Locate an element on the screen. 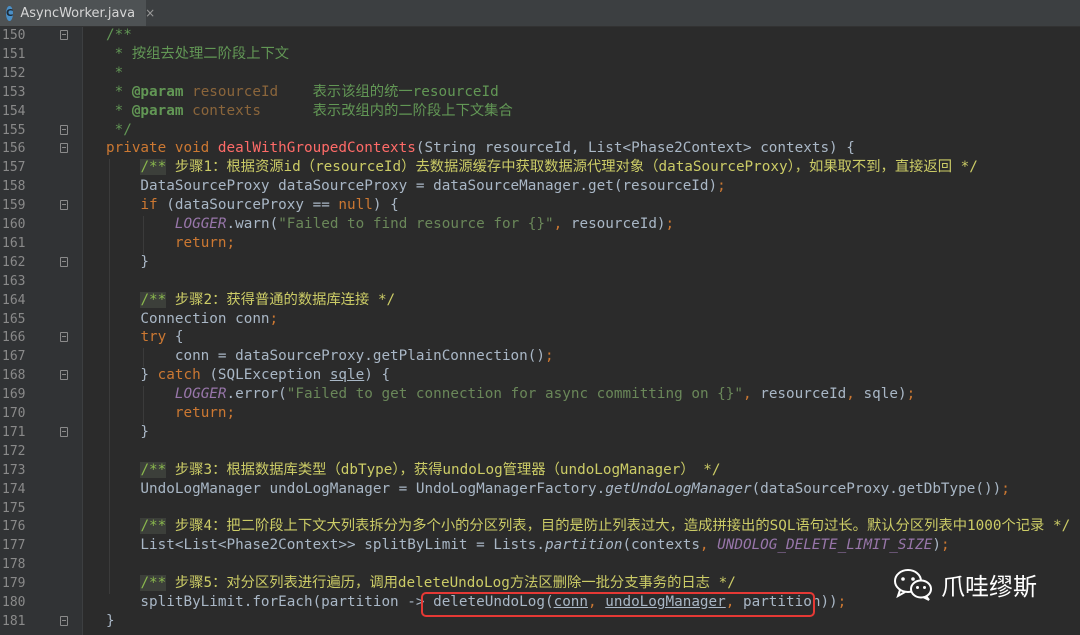 The image size is (1080, 635). line-number: 175 is located at coordinates (14, 508).